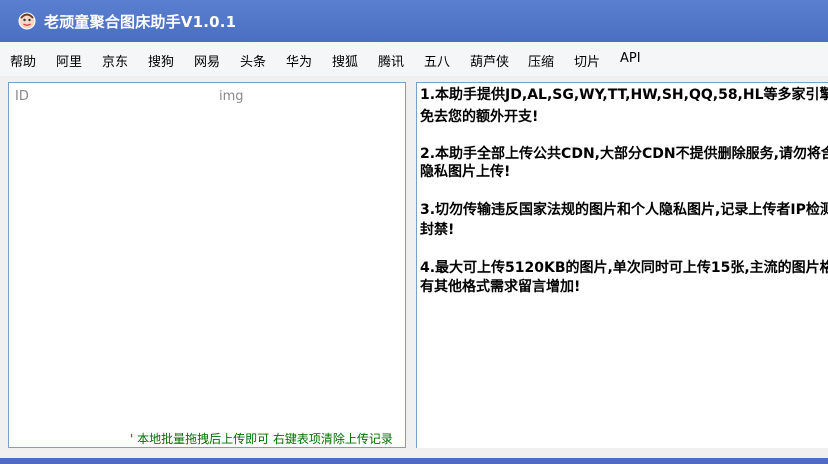 The height and width of the screenshot is (464, 828). I want to click on menu-tencent: 腾讯, so click(391, 60).